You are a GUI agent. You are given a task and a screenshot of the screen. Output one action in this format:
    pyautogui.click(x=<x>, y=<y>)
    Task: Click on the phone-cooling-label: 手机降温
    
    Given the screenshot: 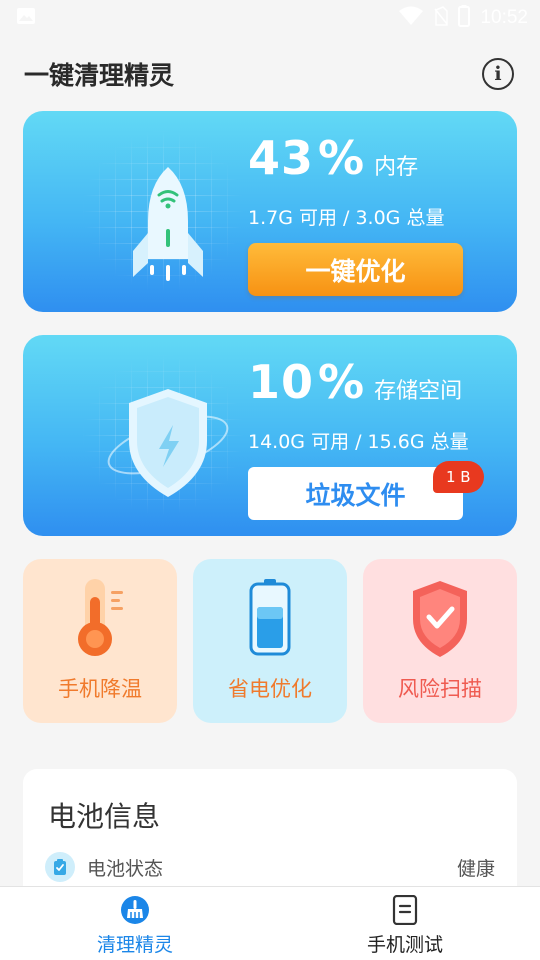 What is the action you would take?
    pyautogui.click(x=100, y=689)
    